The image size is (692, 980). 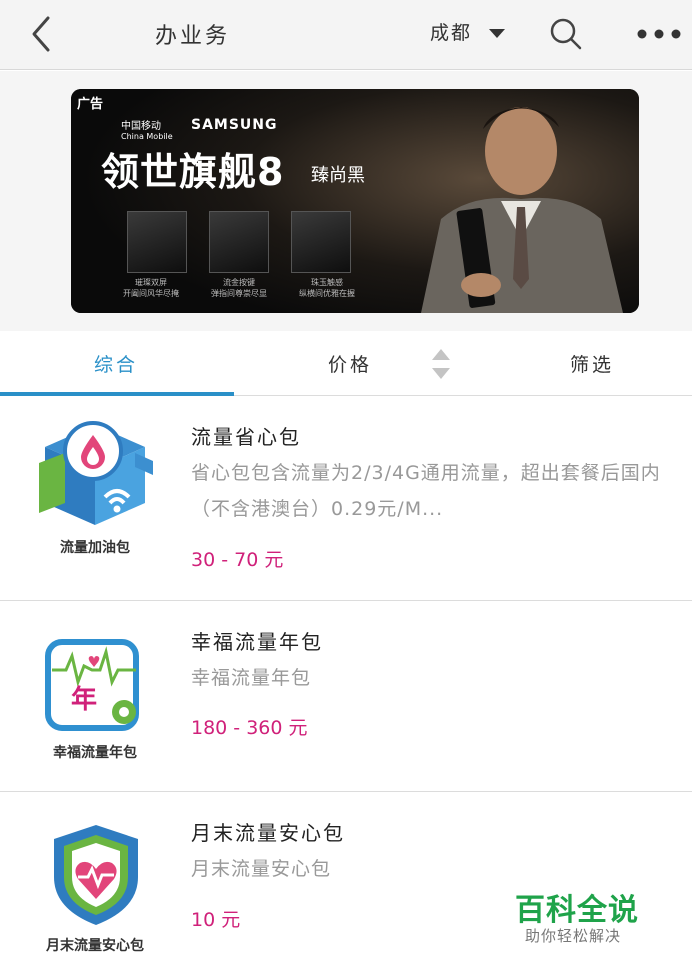 What do you see at coordinates (239, 288) in the screenshot?
I see `feature-caption: 流金按键 弹指间尊崇尽显` at bounding box center [239, 288].